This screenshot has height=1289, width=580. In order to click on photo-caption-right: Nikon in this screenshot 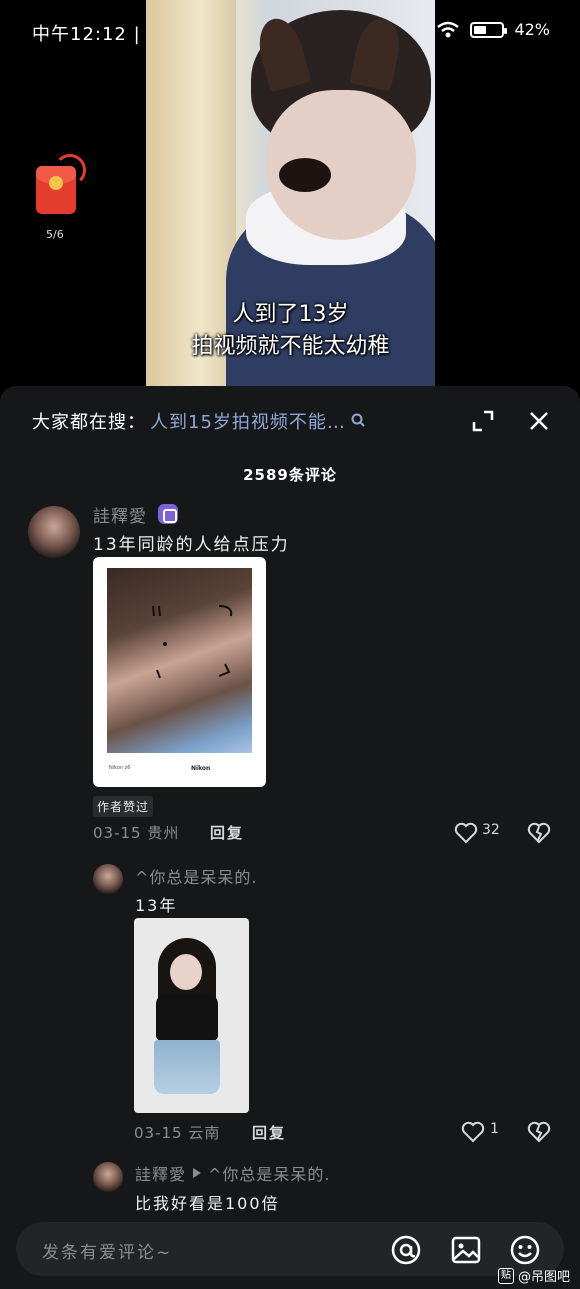, I will do `click(201, 768)`.